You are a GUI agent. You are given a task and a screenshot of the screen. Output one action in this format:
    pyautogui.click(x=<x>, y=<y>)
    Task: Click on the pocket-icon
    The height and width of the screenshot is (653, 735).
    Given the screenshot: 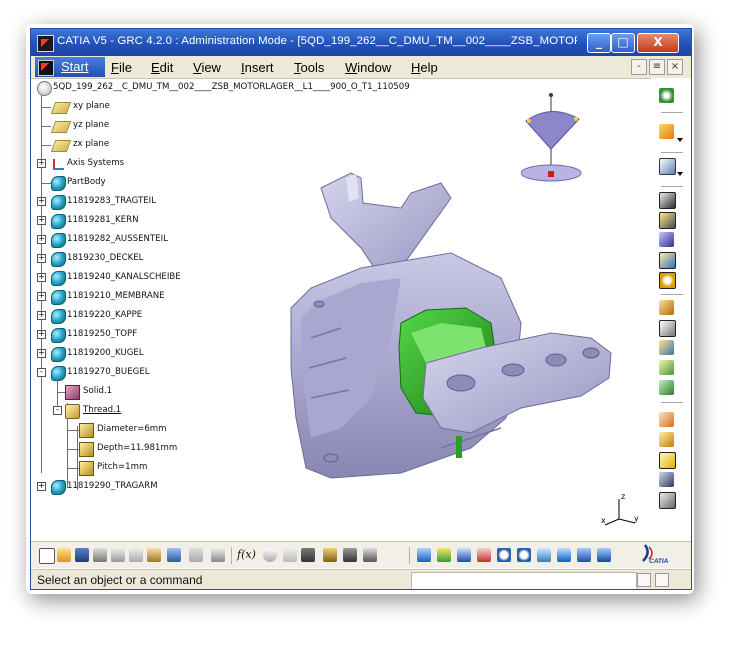 What is the action you would take?
    pyautogui.click(x=667, y=220)
    